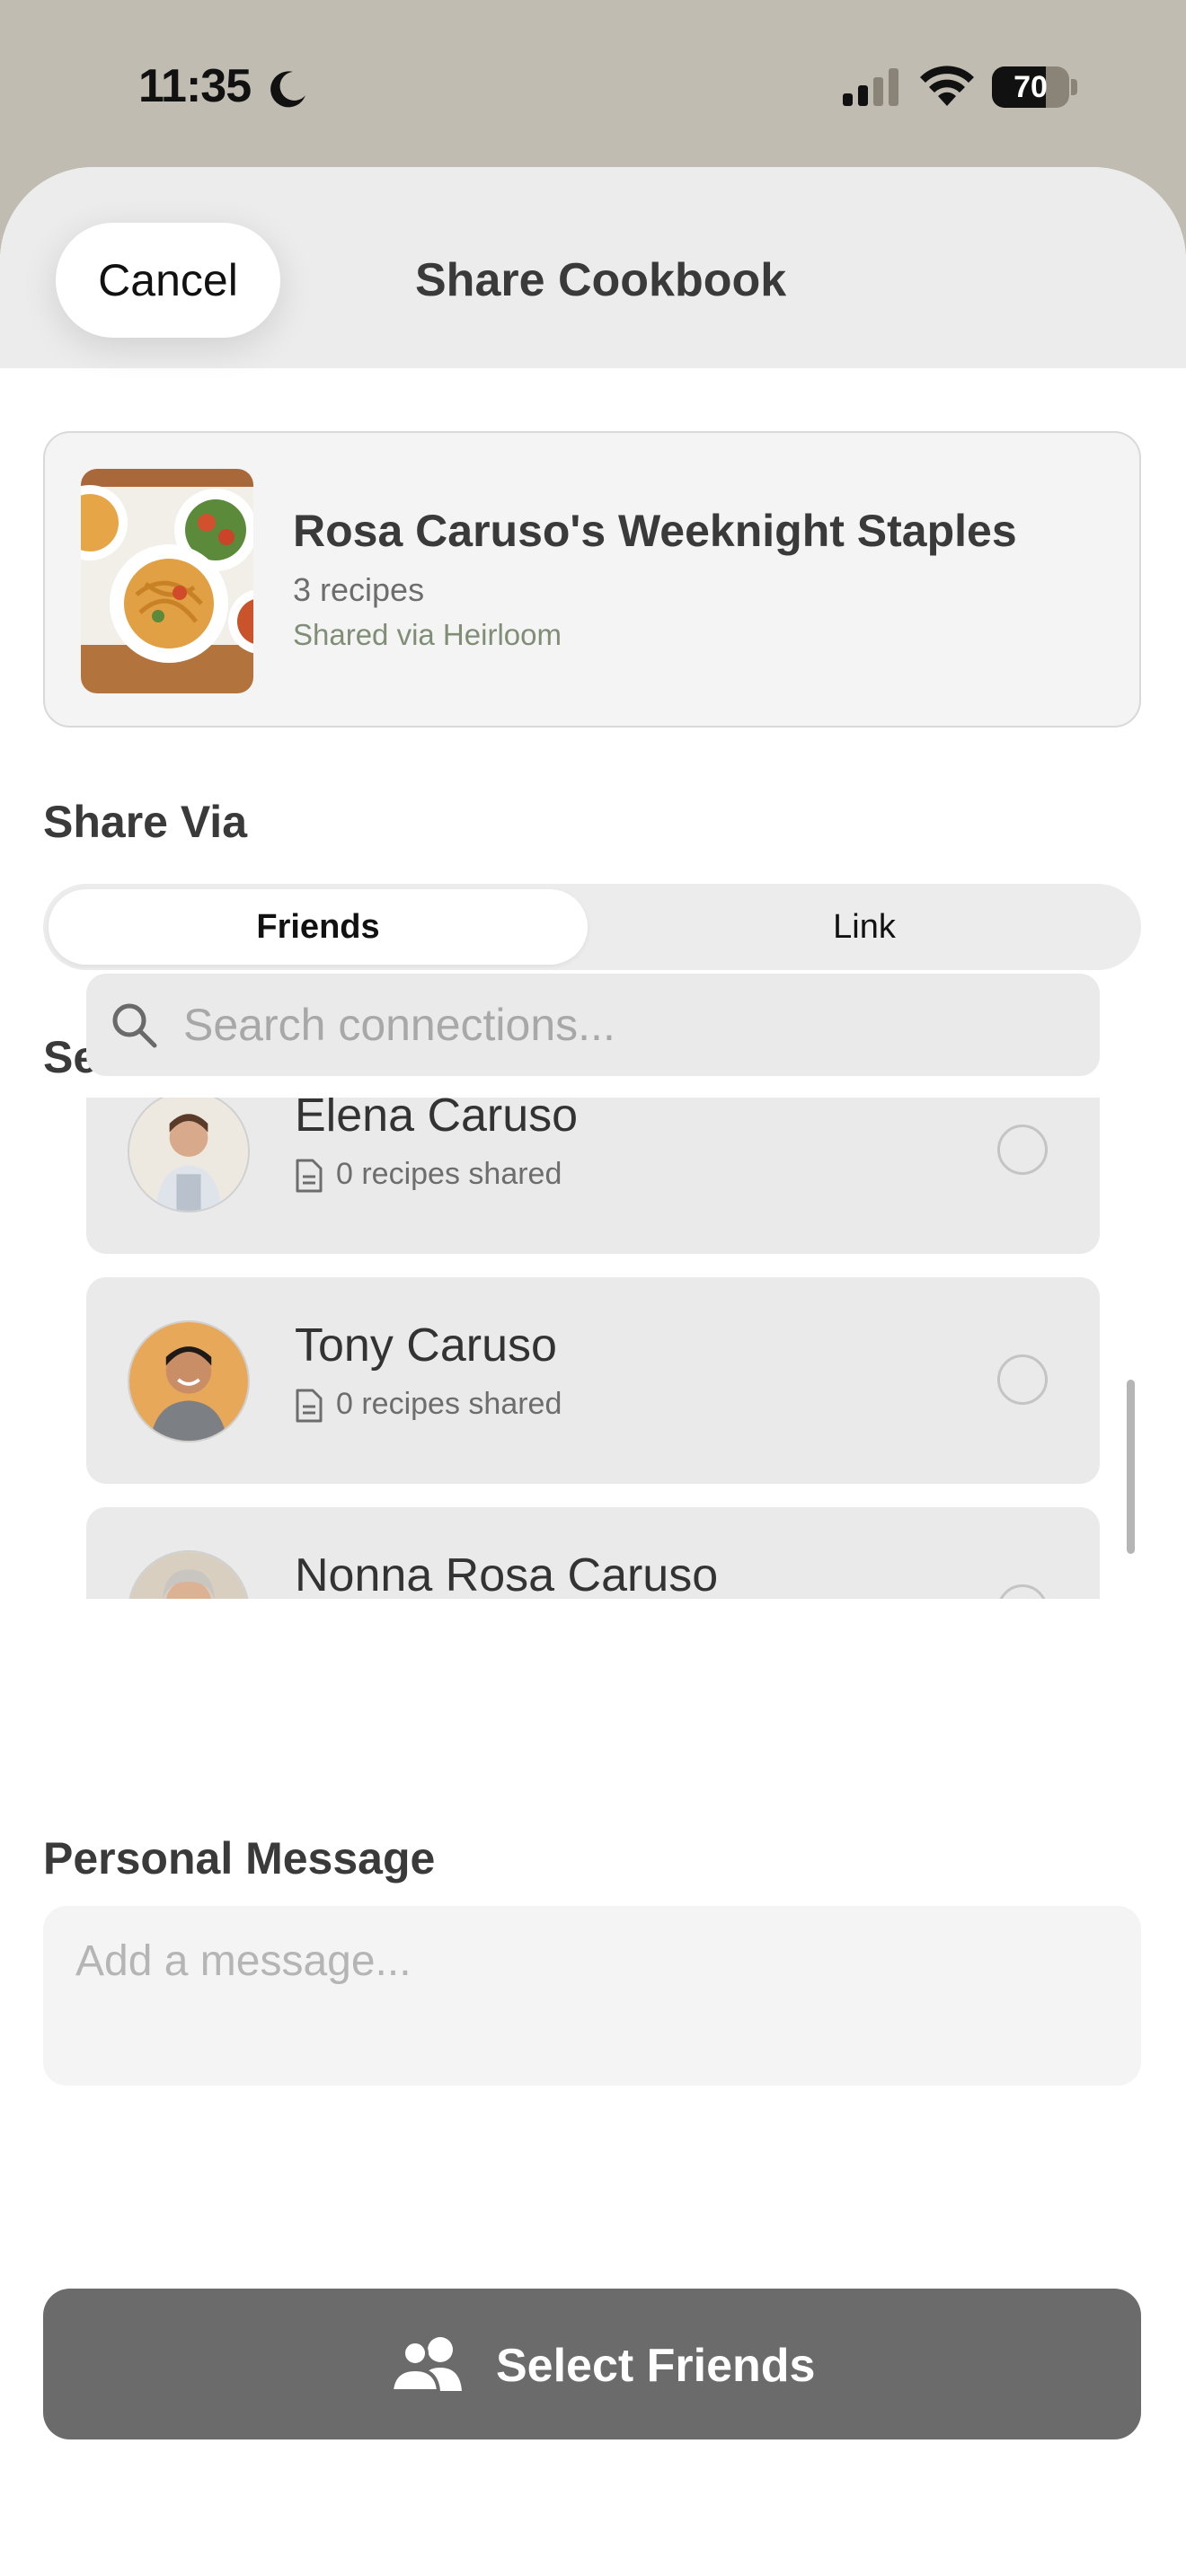  I want to click on select-friends-button: Select Friends, so click(592, 2364).